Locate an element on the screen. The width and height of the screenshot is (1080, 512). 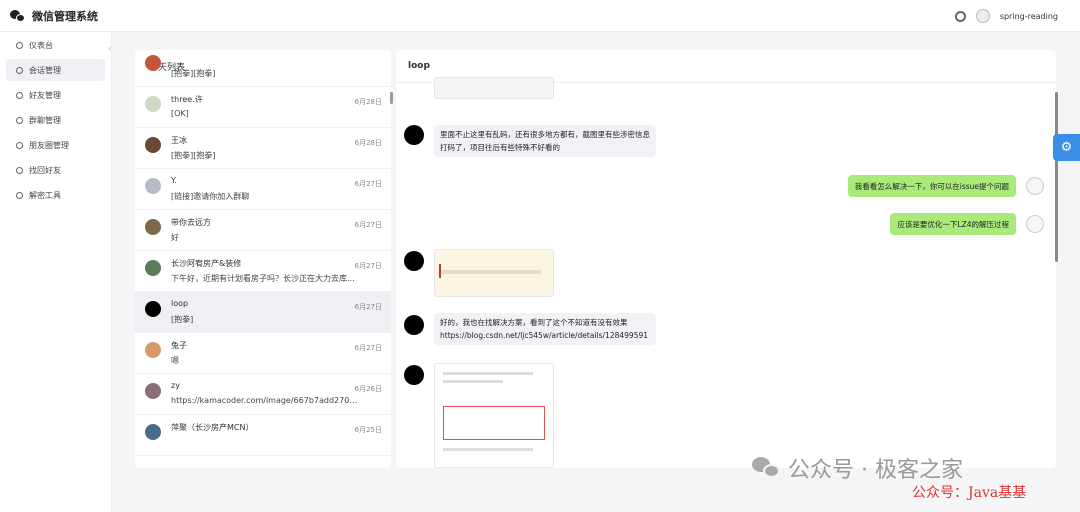
conversation-item: Y. [链接]邀请你加入群聊 6月27日 is located at coordinates (263, 189).